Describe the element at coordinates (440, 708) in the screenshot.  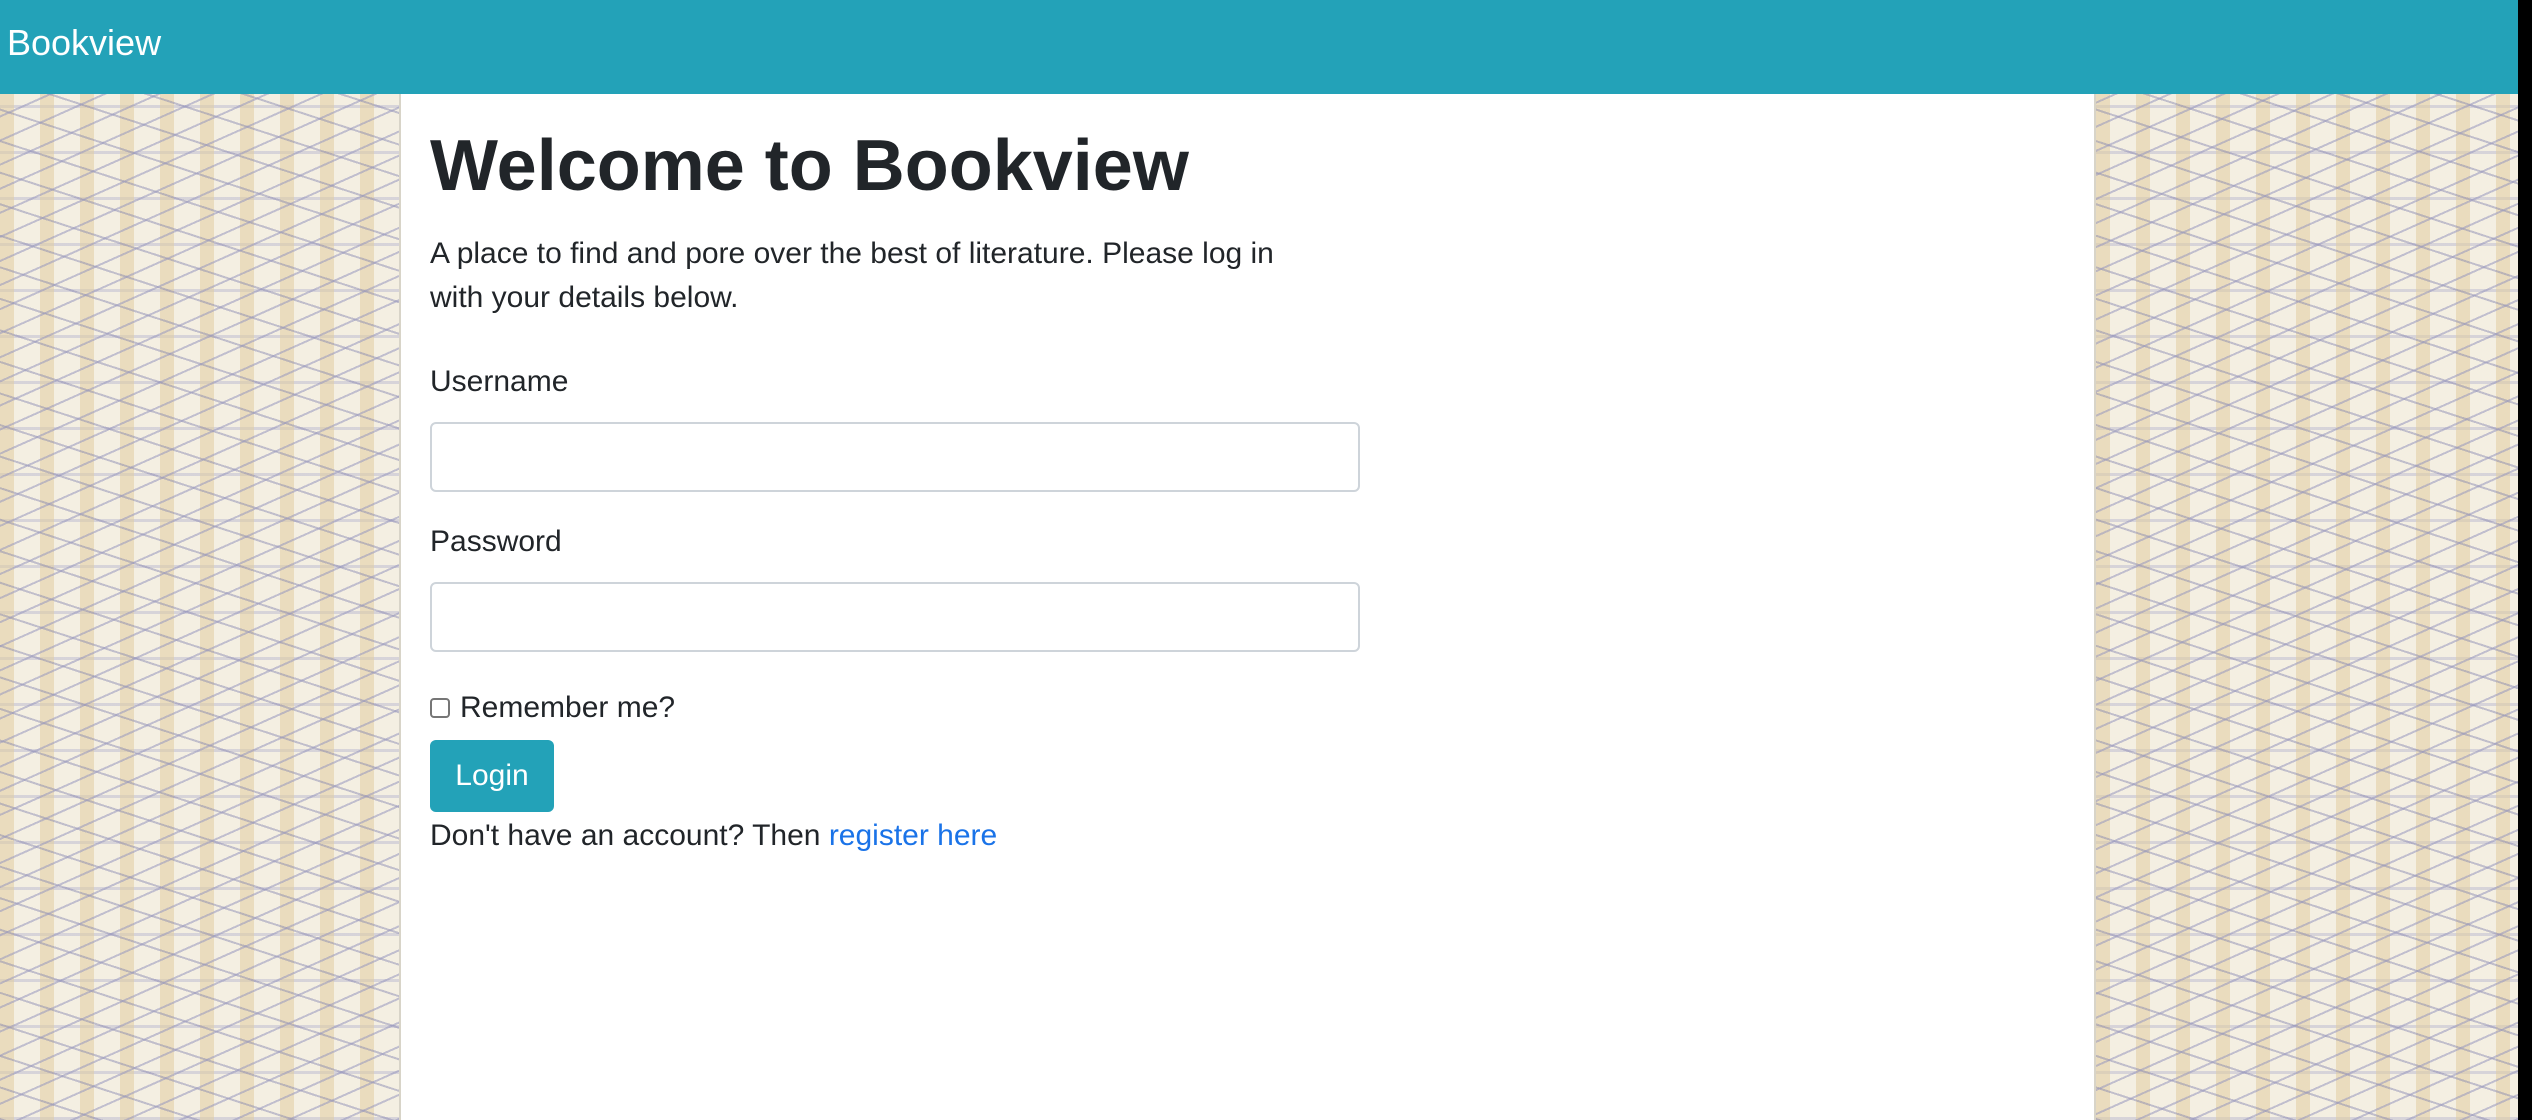
I see `remember-me-checkbox` at that location.